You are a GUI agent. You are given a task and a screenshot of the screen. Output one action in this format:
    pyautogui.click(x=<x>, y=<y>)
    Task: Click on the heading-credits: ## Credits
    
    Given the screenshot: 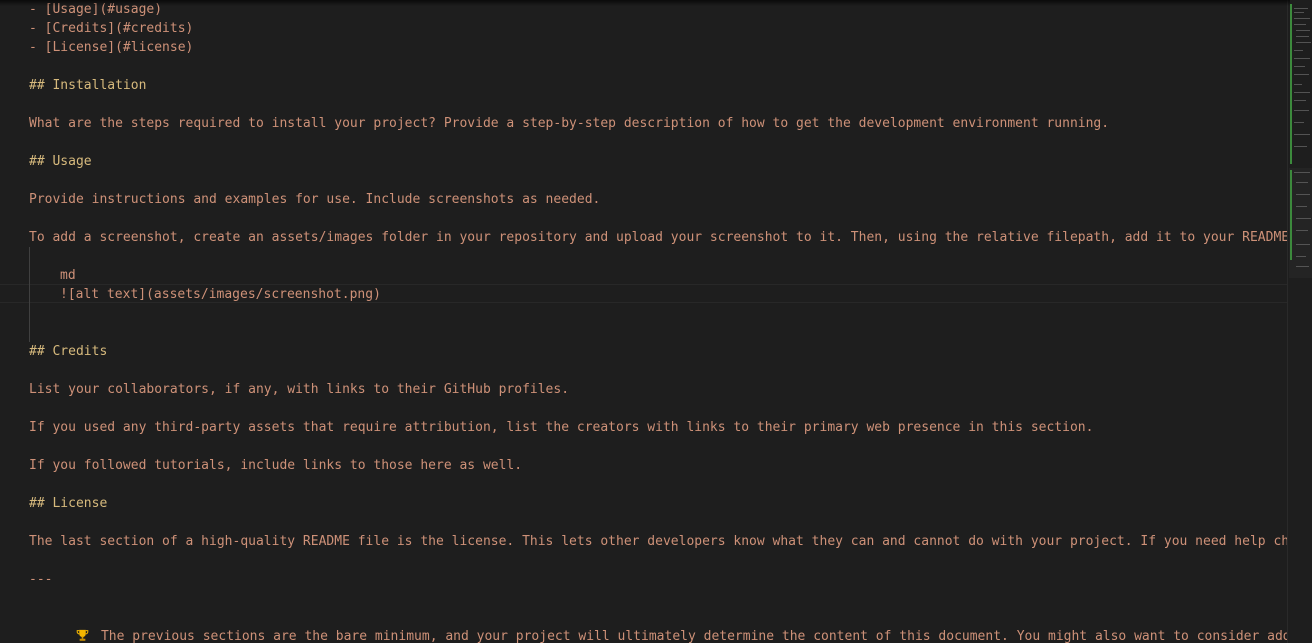 What is the action you would take?
    pyautogui.click(x=68, y=351)
    